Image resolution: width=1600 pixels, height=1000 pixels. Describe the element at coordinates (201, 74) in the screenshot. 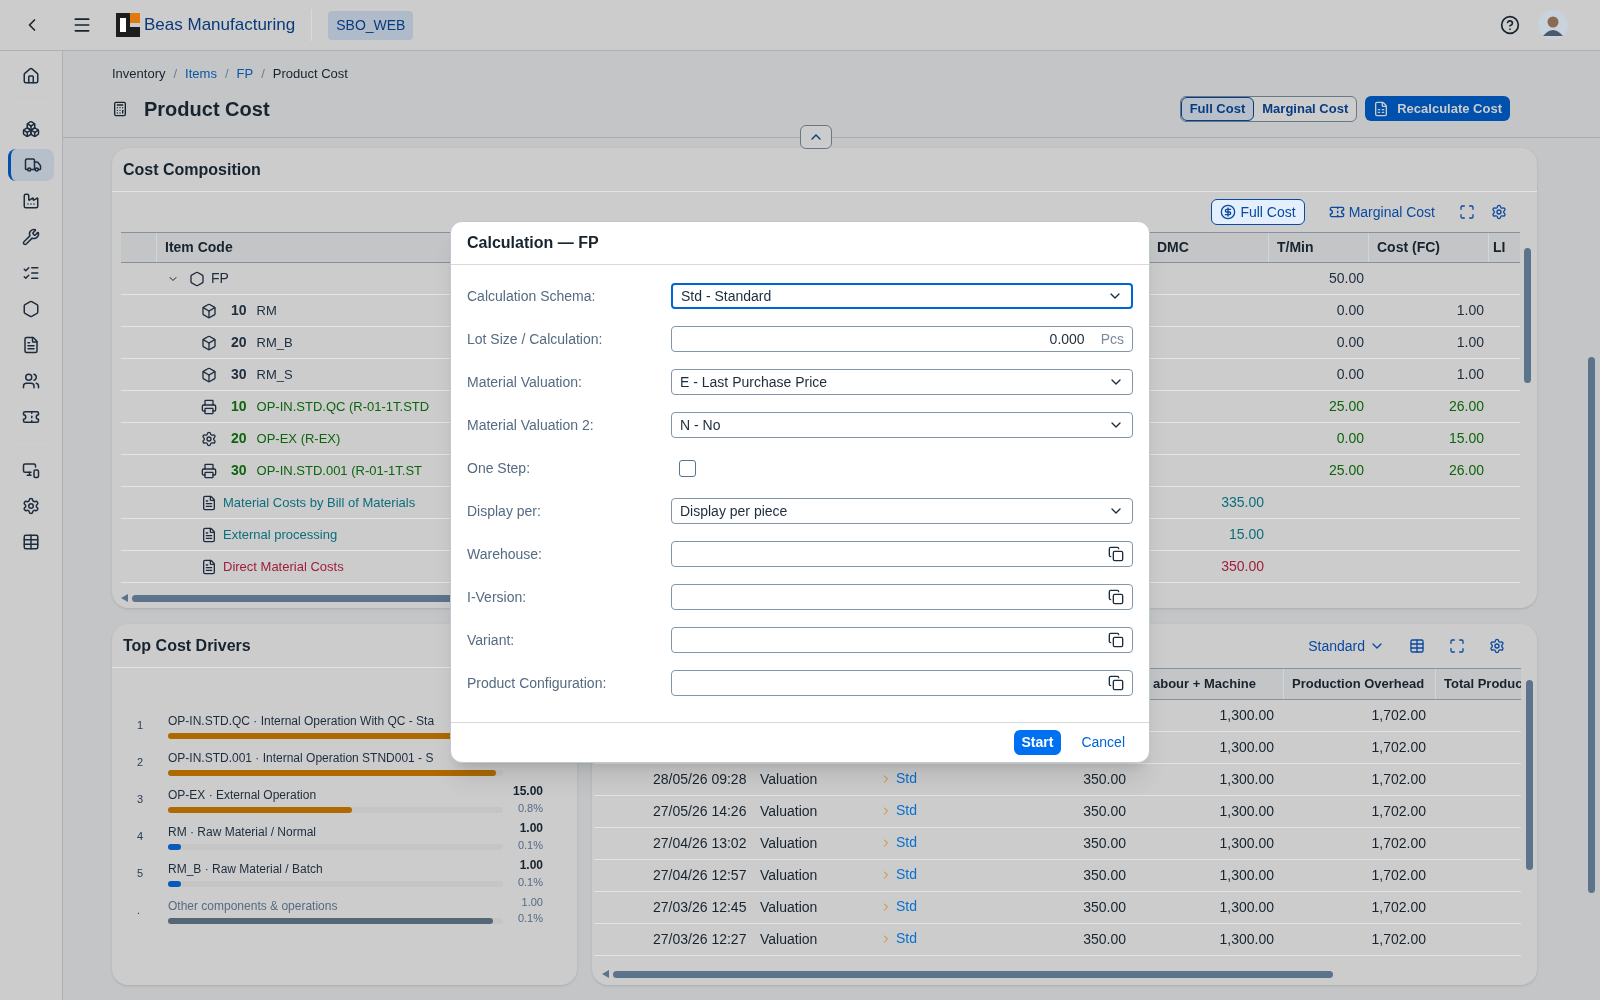

I see `breadcrumb-link: Items` at that location.